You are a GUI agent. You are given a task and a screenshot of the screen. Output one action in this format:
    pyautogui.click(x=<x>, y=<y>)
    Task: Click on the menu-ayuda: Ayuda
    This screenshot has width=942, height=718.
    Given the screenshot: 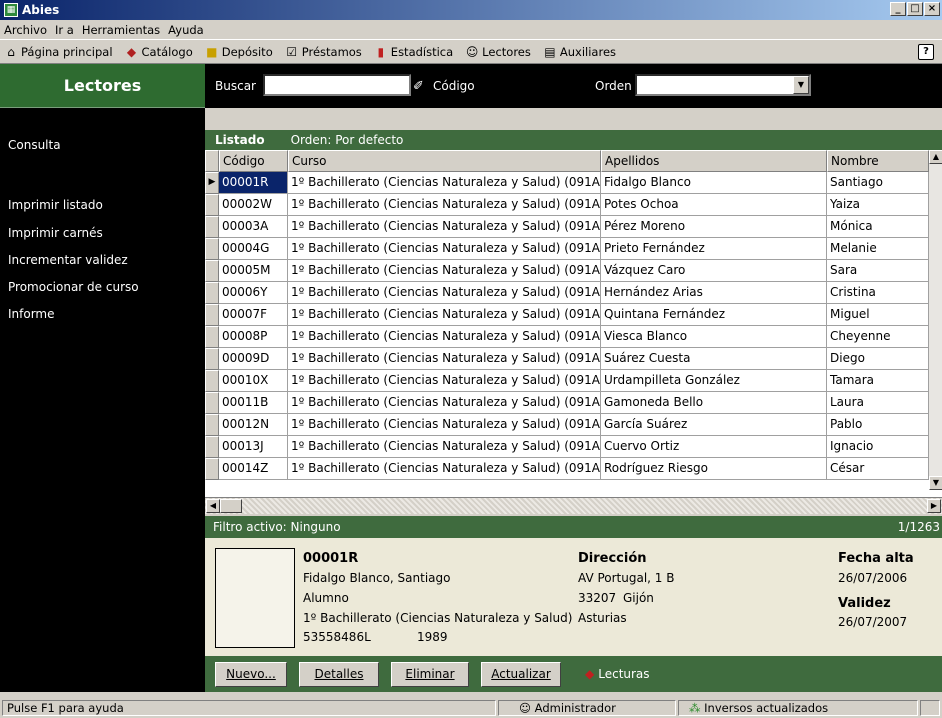 What is the action you would take?
    pyautogui.click(x=186, y=30)
    